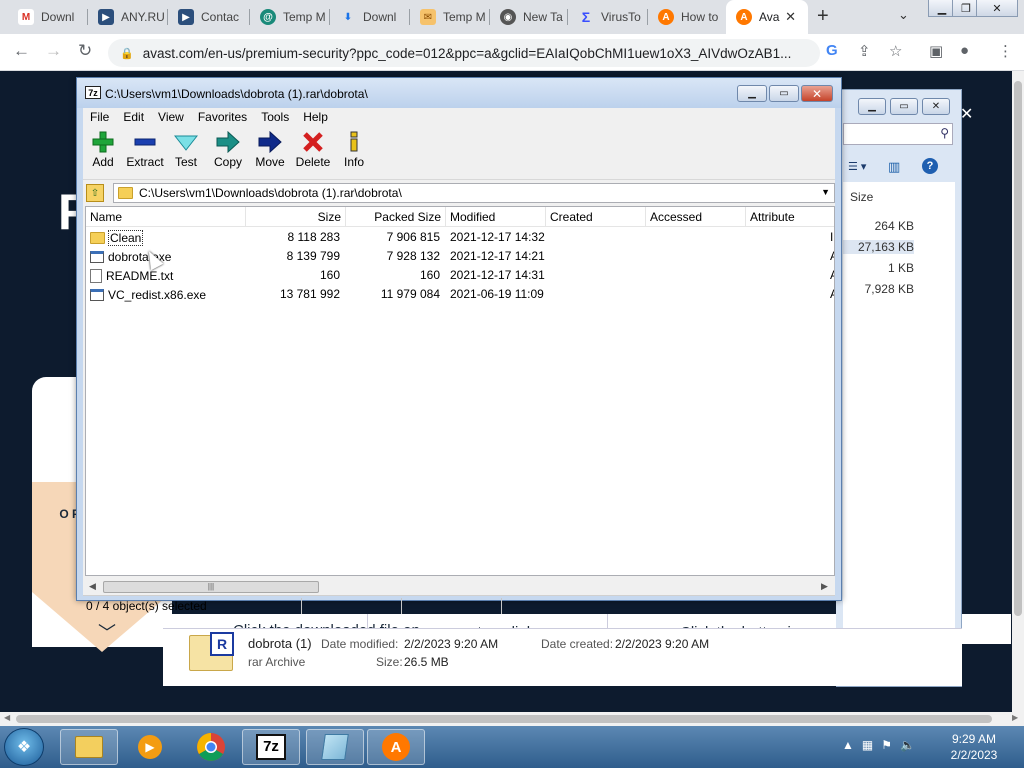 This screenshot has height=768, width=1024. What do you see at coordinates (150, 747) in the screenshot?
I see `taskbar-media-player: ▶` at bounding box center [150, 747].